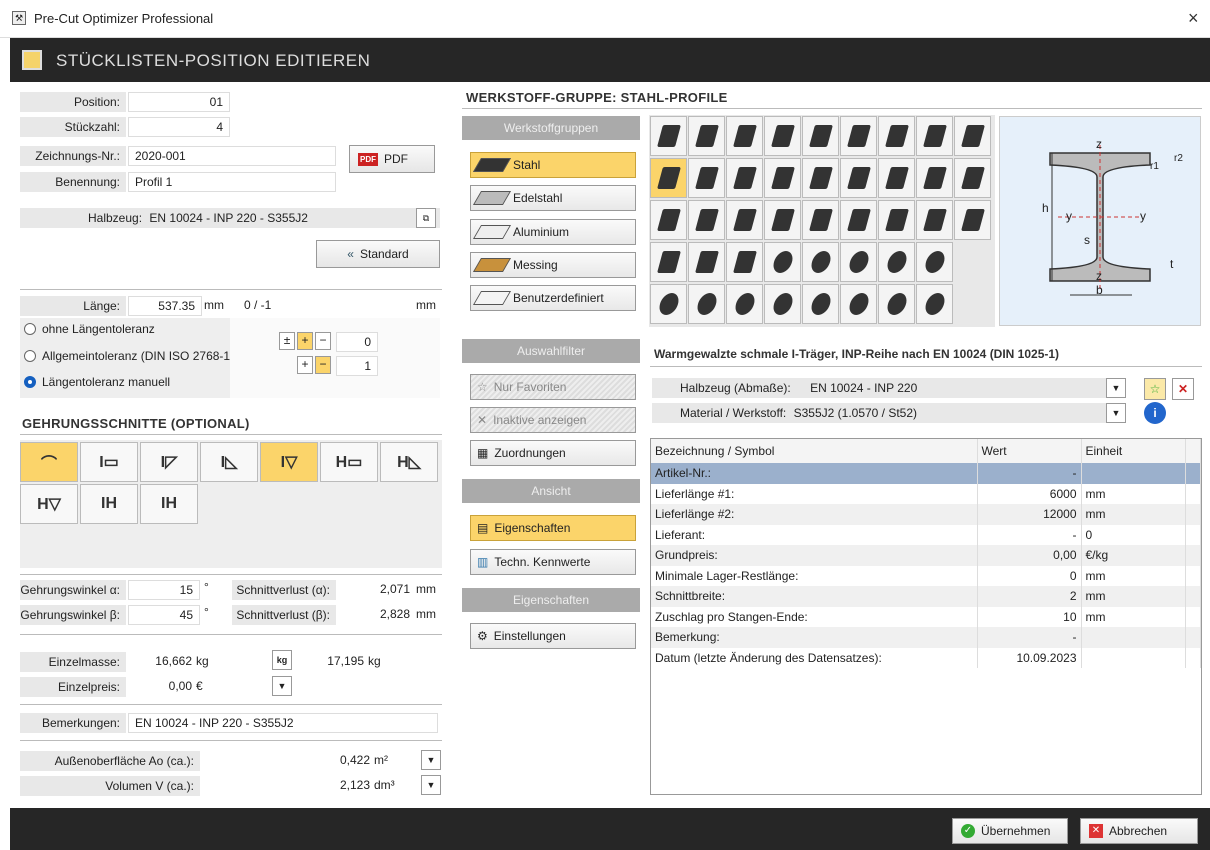 This screenshot has height=850, width=1210. Describe the element at coordinates (926, 637) in the screenshot. I see `table-row: Bemerkung: -` at that location.